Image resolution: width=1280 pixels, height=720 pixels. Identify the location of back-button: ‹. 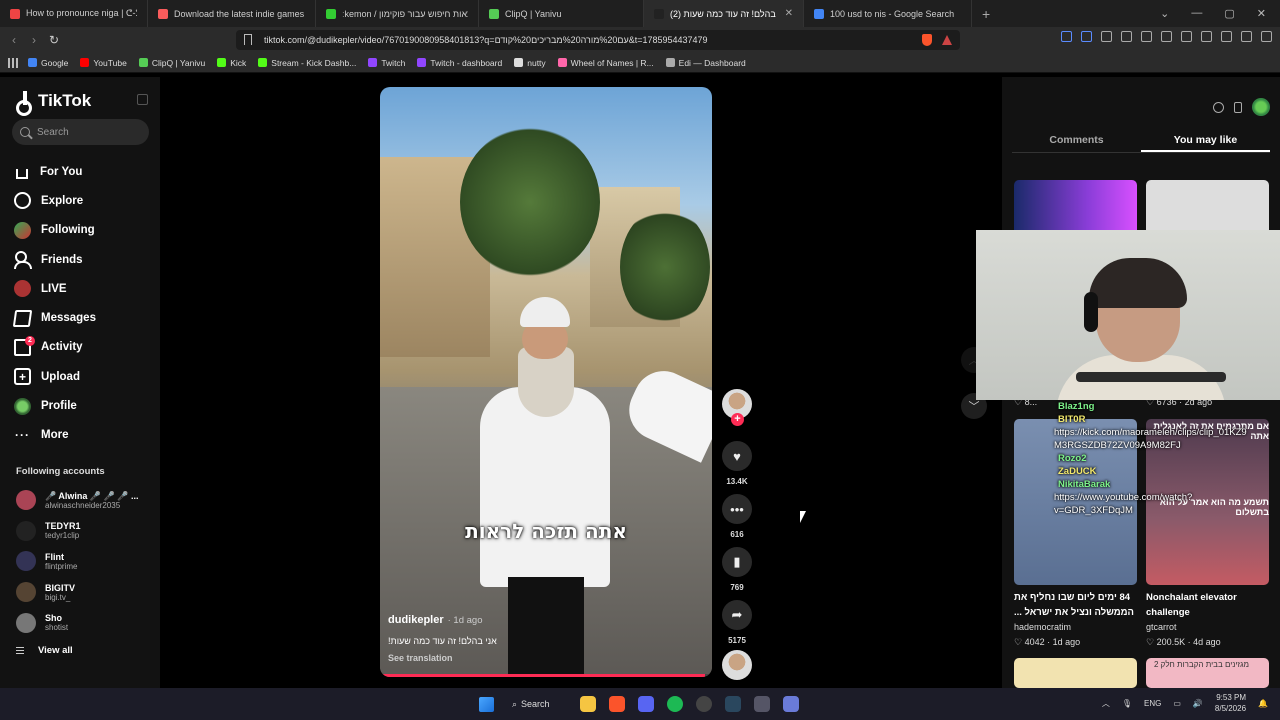
(14, 40).